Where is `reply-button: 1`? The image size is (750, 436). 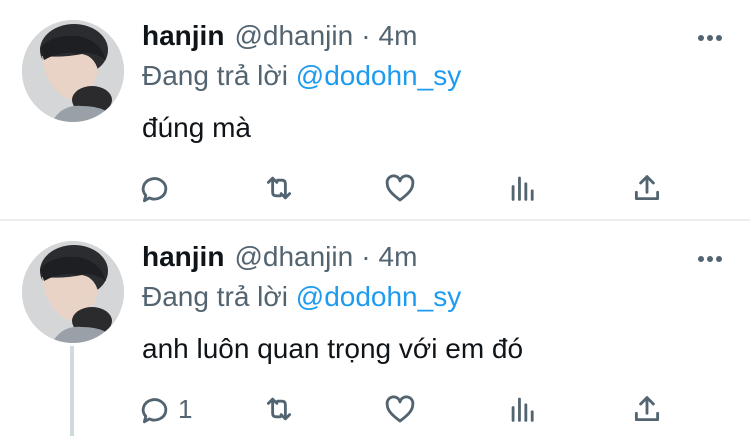
reply-button: 1 is located at coordinates (165, 409).